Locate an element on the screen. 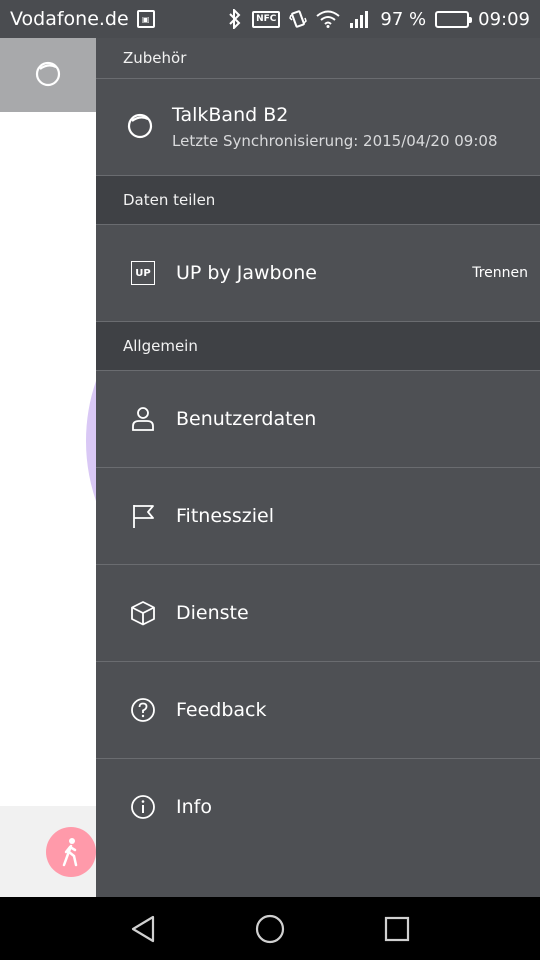 This screenshot has width=540, height=960. menu-item-feedback: Feedback is located at coordinates (318, 710).